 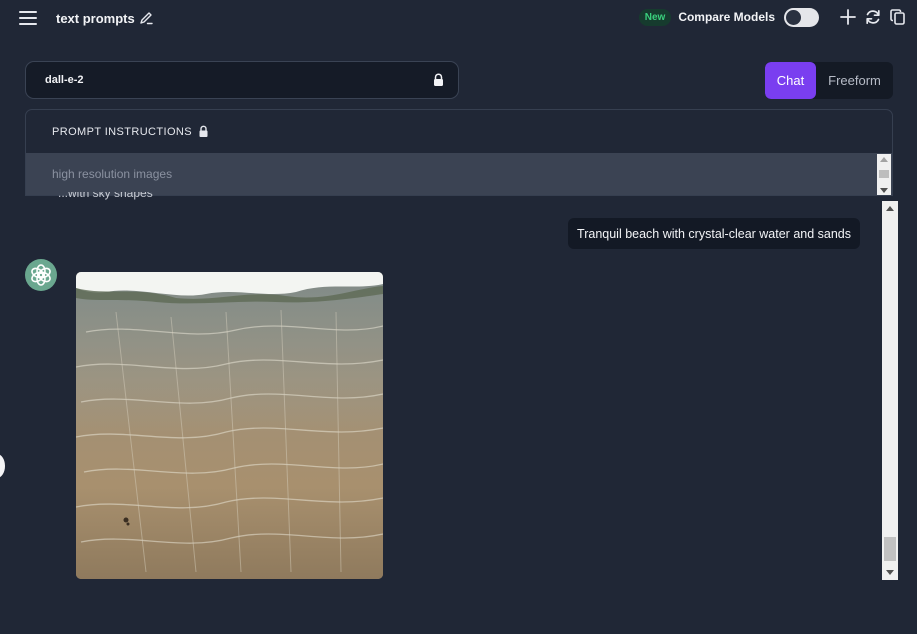 What do you see at coordinates (655, 17) in the screenshot?
I see `new-badge: New` at bounding box center [655, 17].